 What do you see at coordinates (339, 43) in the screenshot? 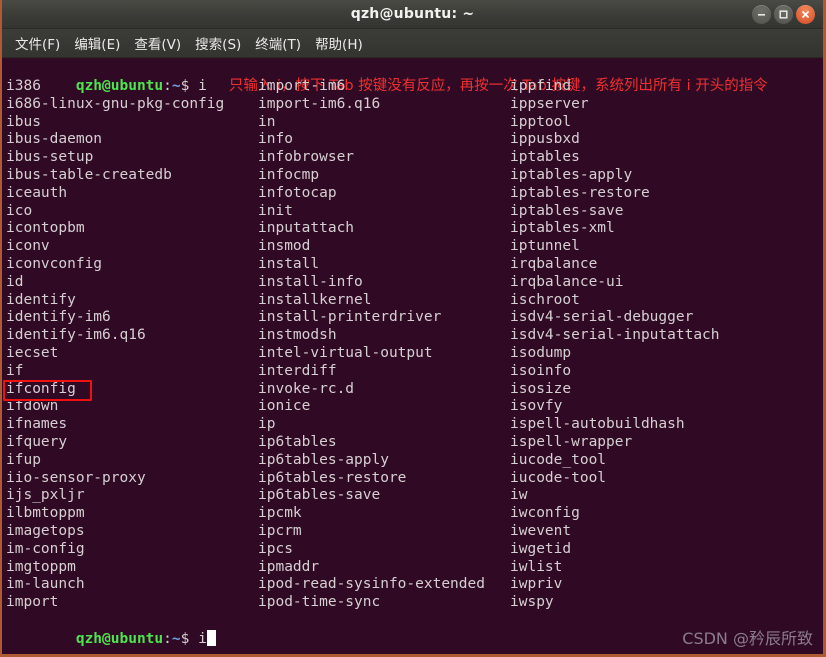
I see `menu-item-help: 帮助(H)` at bounding box center [339, 43].